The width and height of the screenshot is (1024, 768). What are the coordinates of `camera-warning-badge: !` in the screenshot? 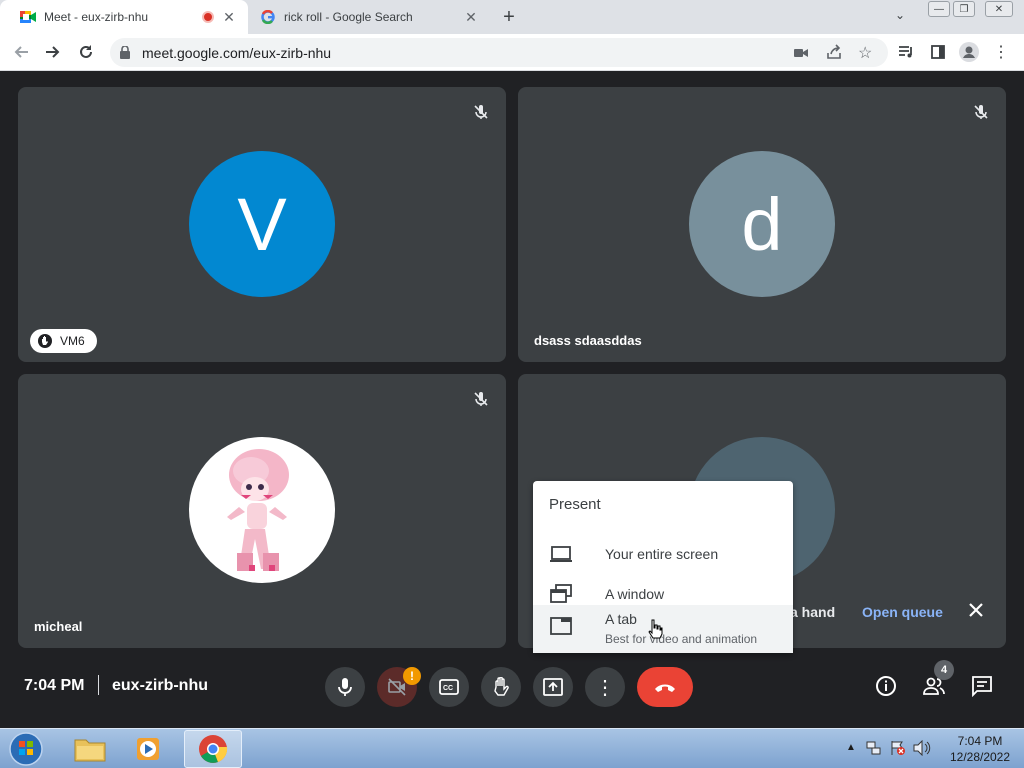 It's located at (412, 676).